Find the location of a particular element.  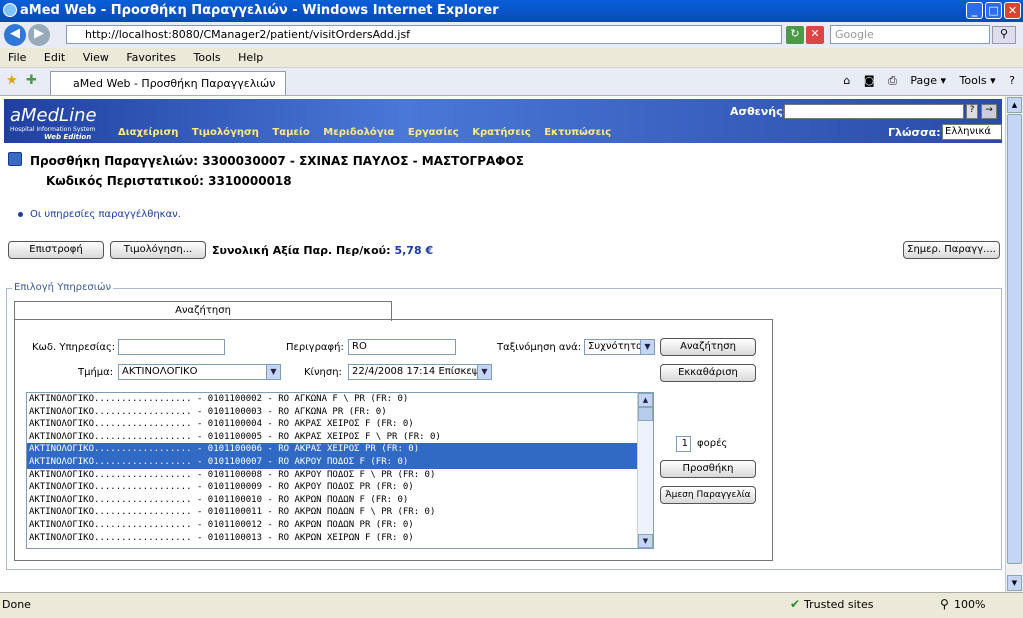

direct-order-button: Άμεση Παραγγελία is located at coordinates (708, 495).